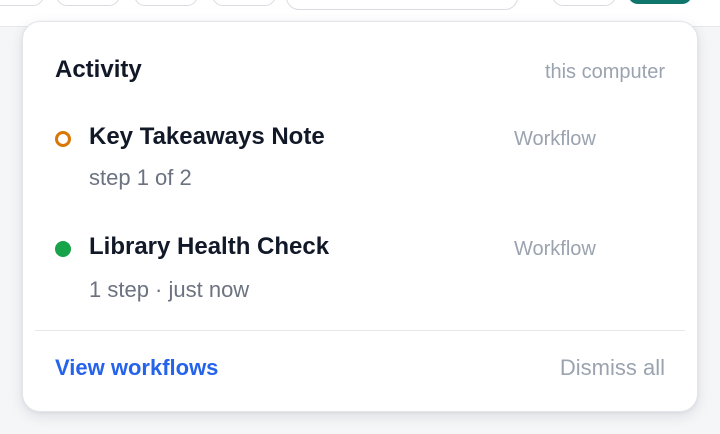 This screenshot has height=434, width=720. What do you see at coordinates (169, 289) in the screenshot?
I see `activity-item-detail: 1 step · just now` at bounding box center [169, 289].